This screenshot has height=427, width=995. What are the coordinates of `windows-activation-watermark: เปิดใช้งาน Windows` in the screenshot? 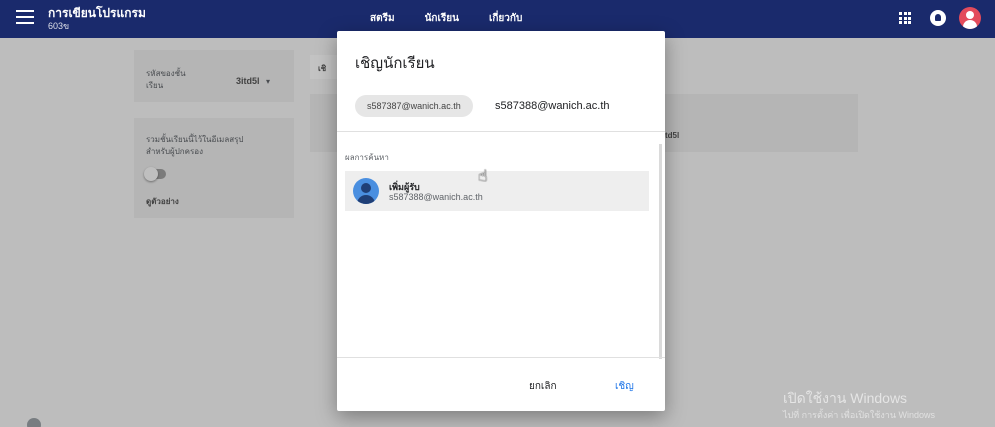 It's located at (845, 398).